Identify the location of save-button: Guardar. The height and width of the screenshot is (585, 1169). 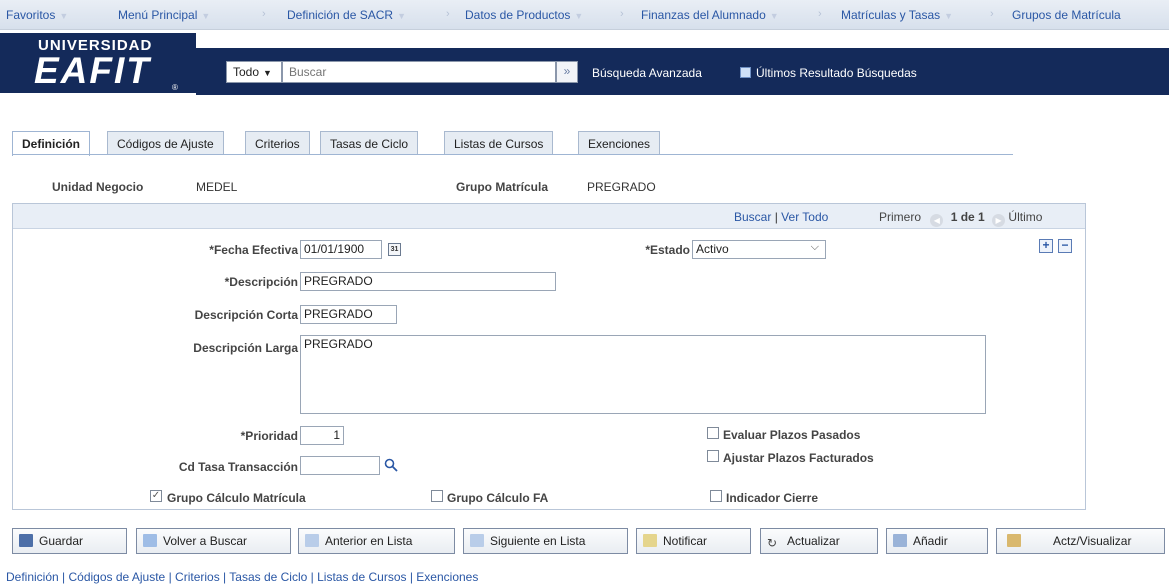
(69, 541).